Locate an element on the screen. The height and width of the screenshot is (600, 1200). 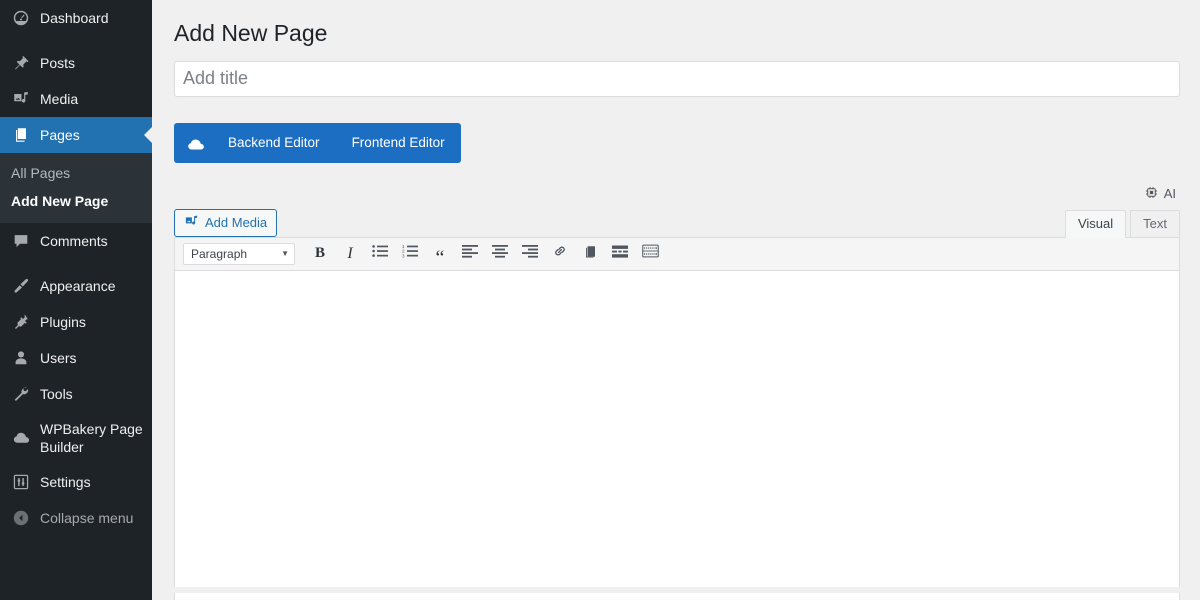
sidebar-item-settings: Settings is located at coordinates (76, 482).